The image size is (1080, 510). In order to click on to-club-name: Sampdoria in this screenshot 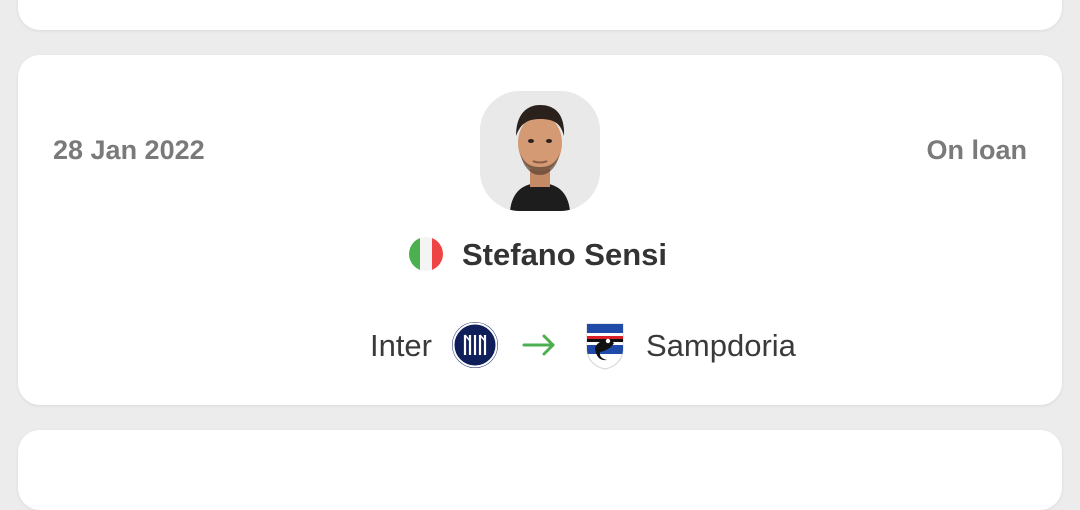, I will do `click(721, 346)`.